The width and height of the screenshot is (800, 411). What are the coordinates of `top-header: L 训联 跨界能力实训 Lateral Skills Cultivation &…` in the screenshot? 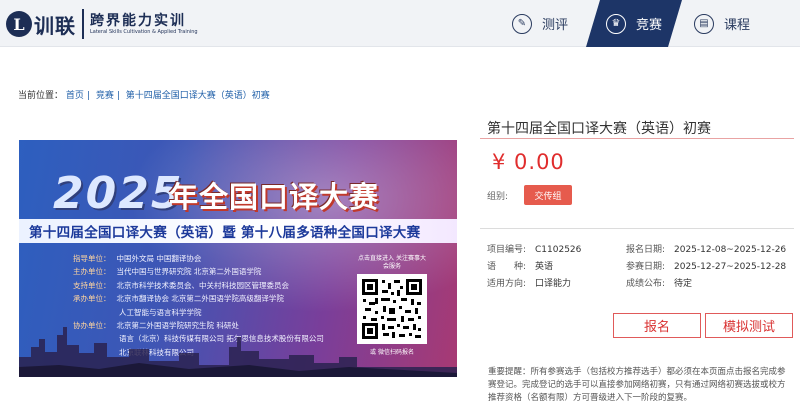 It's located at (400, 23).